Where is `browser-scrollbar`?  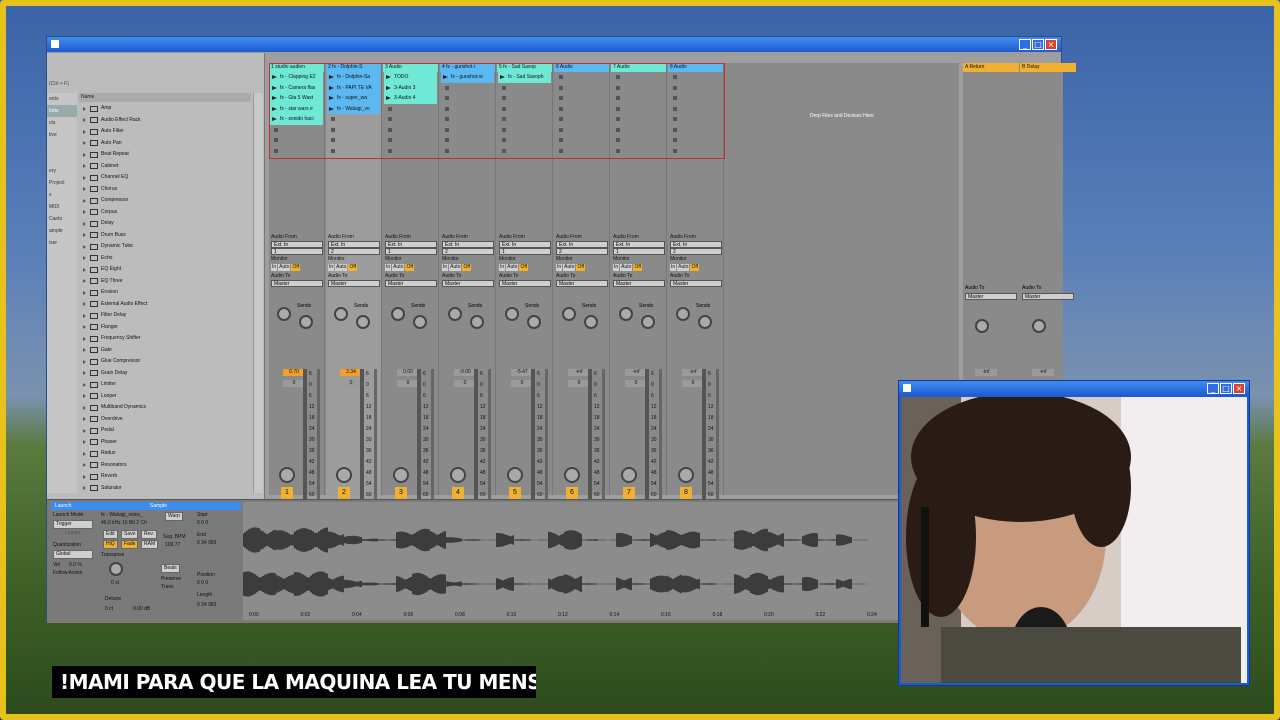 browser-scrollbar is located at coordinates (258, 293).